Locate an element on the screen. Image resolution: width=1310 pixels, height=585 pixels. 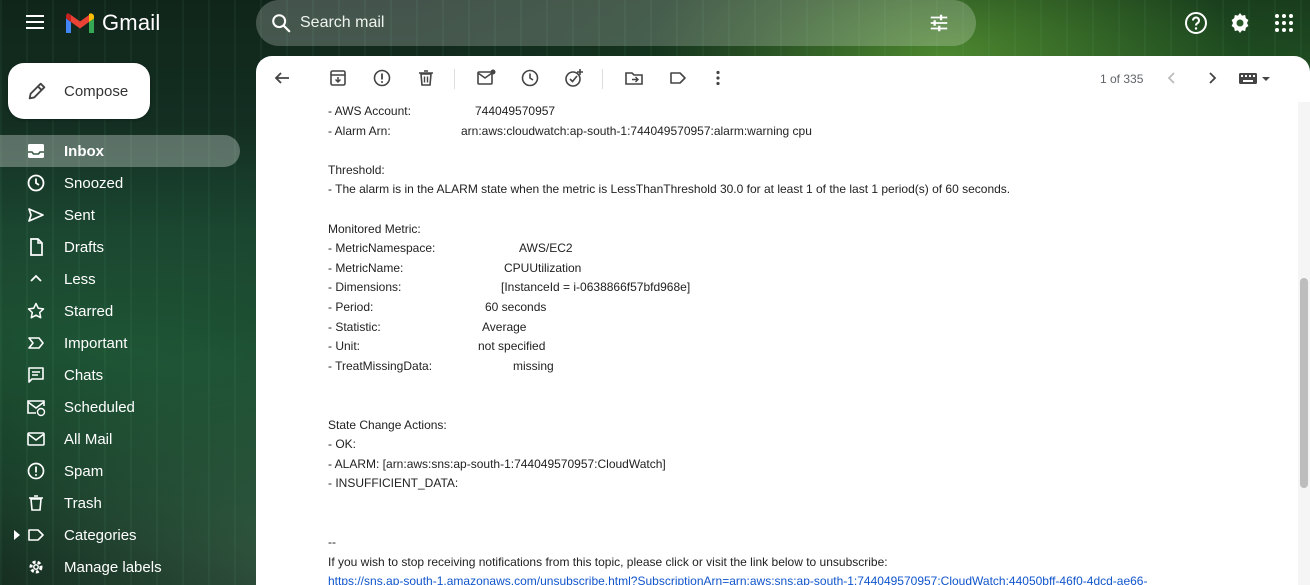
metric-row: - MetricName: CPUUtilization is located at coordinates (808, 269).